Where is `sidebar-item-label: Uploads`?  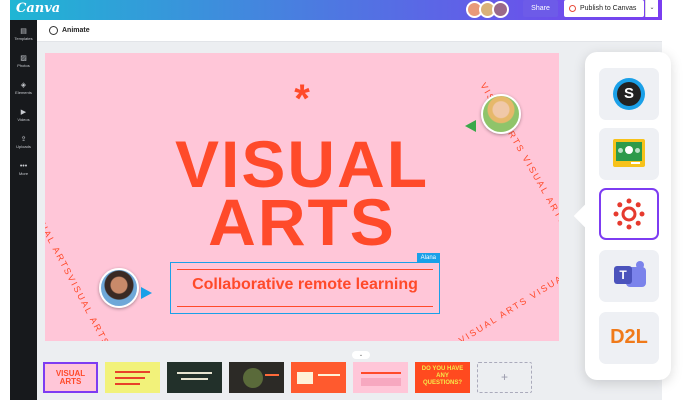
sidebar-item-label: Uploads is located at coordinates (23, 146).